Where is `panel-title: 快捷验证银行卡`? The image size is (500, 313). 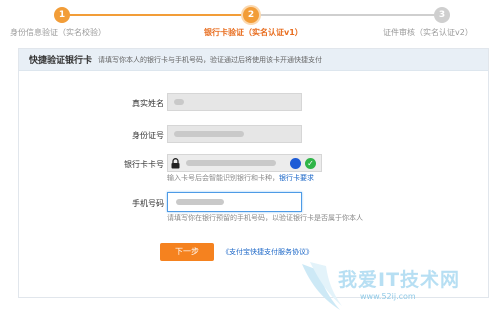
panel-title: 快捷验证银行卡 is located at coordinates (61, 61).